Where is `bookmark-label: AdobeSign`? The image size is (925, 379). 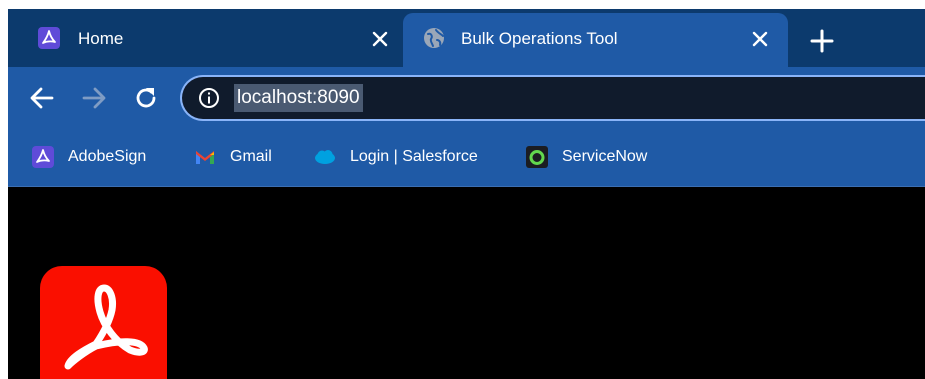
bookmark-label: AdobeSign is located at coordinates (107, 156).